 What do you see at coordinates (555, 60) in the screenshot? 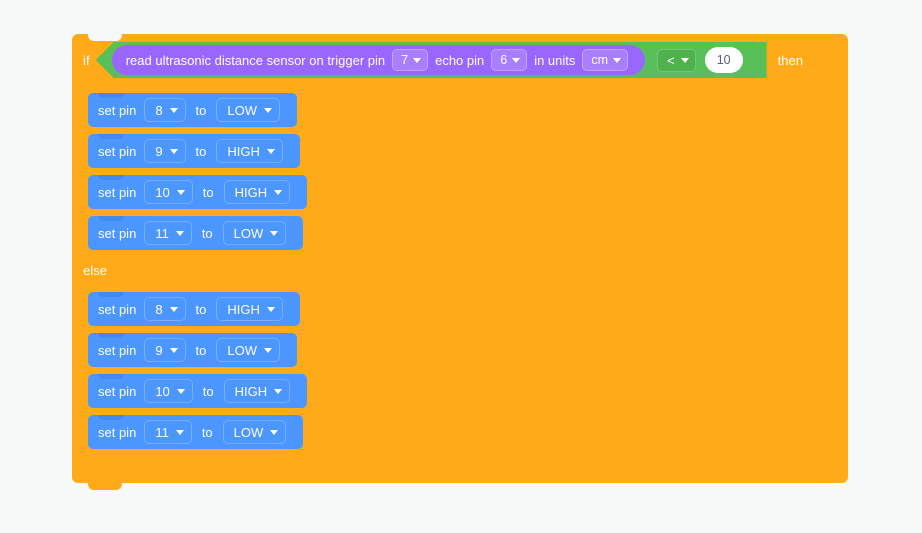
I see `units-label: in units` at bounding box center [555, 60].